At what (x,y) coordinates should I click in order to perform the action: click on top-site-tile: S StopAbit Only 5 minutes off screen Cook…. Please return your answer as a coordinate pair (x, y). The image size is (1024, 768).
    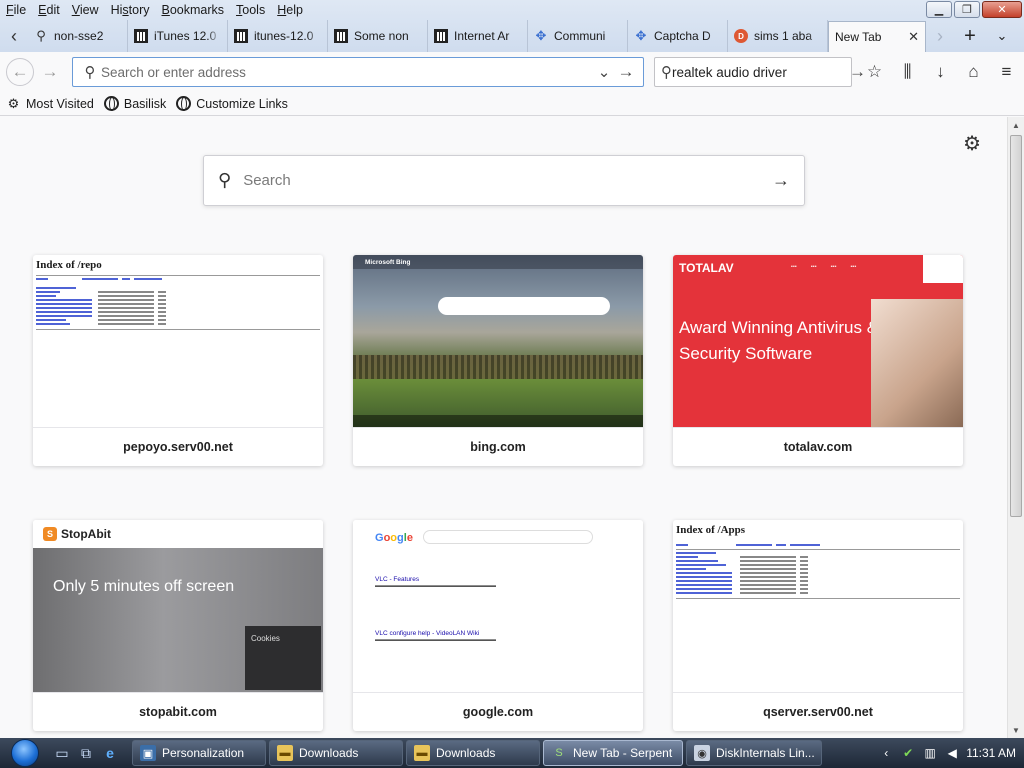
    Looking at the image, I should click on (178, 625).